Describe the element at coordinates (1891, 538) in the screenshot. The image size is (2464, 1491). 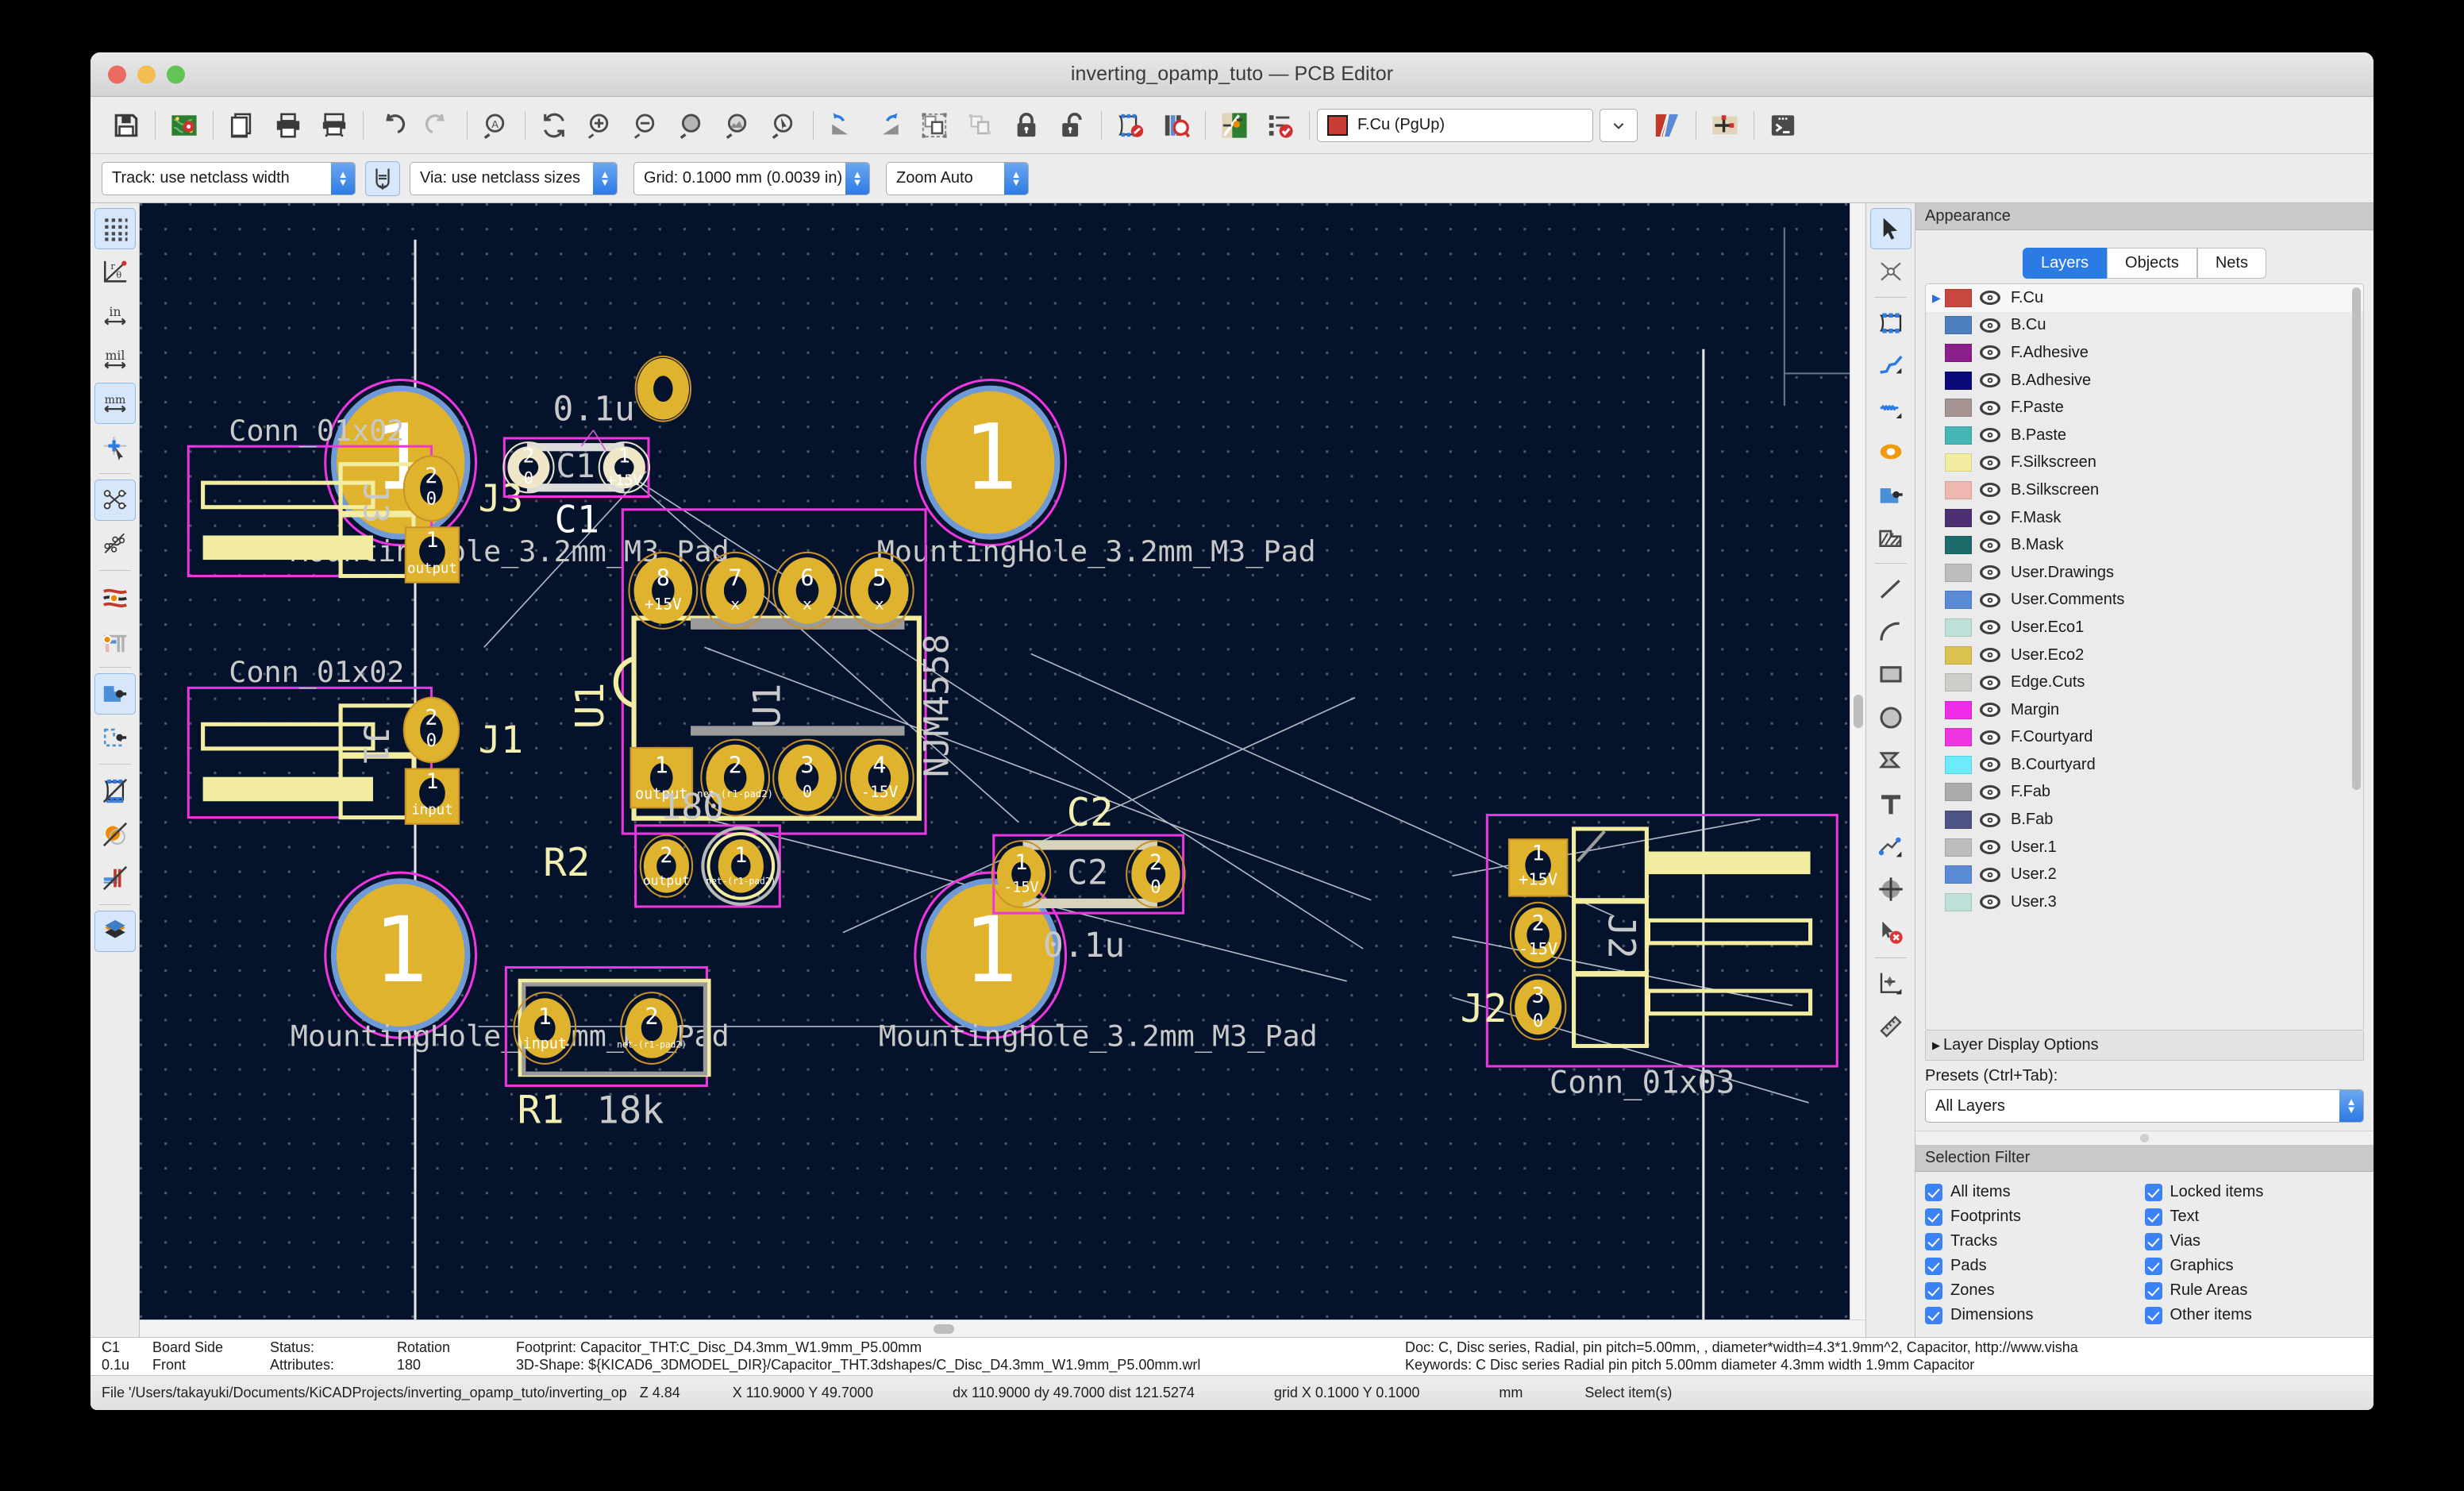
I see `add-rule-area-button` at that location.